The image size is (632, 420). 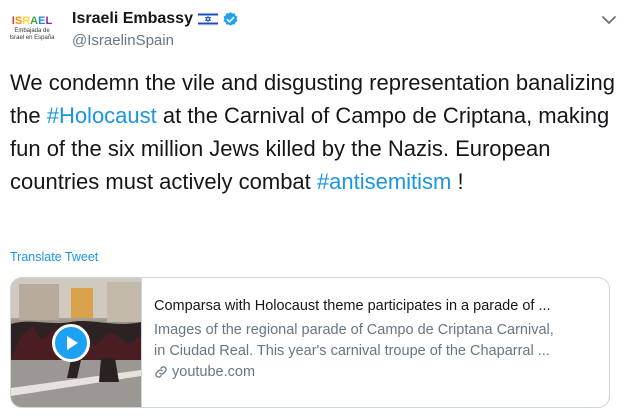 What do you see at coordinates (609, 20) in the screenshot?
I see `chevron-down-icon` at bounding box center [609, 20].